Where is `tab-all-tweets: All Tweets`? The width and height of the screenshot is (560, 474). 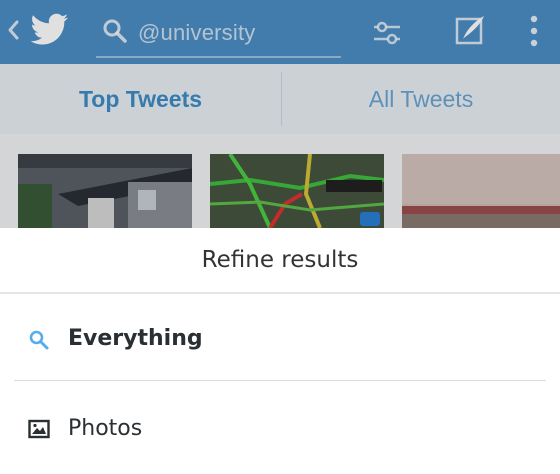 tab-all-tweets: All Tweets is located at coordinates (421, 99).